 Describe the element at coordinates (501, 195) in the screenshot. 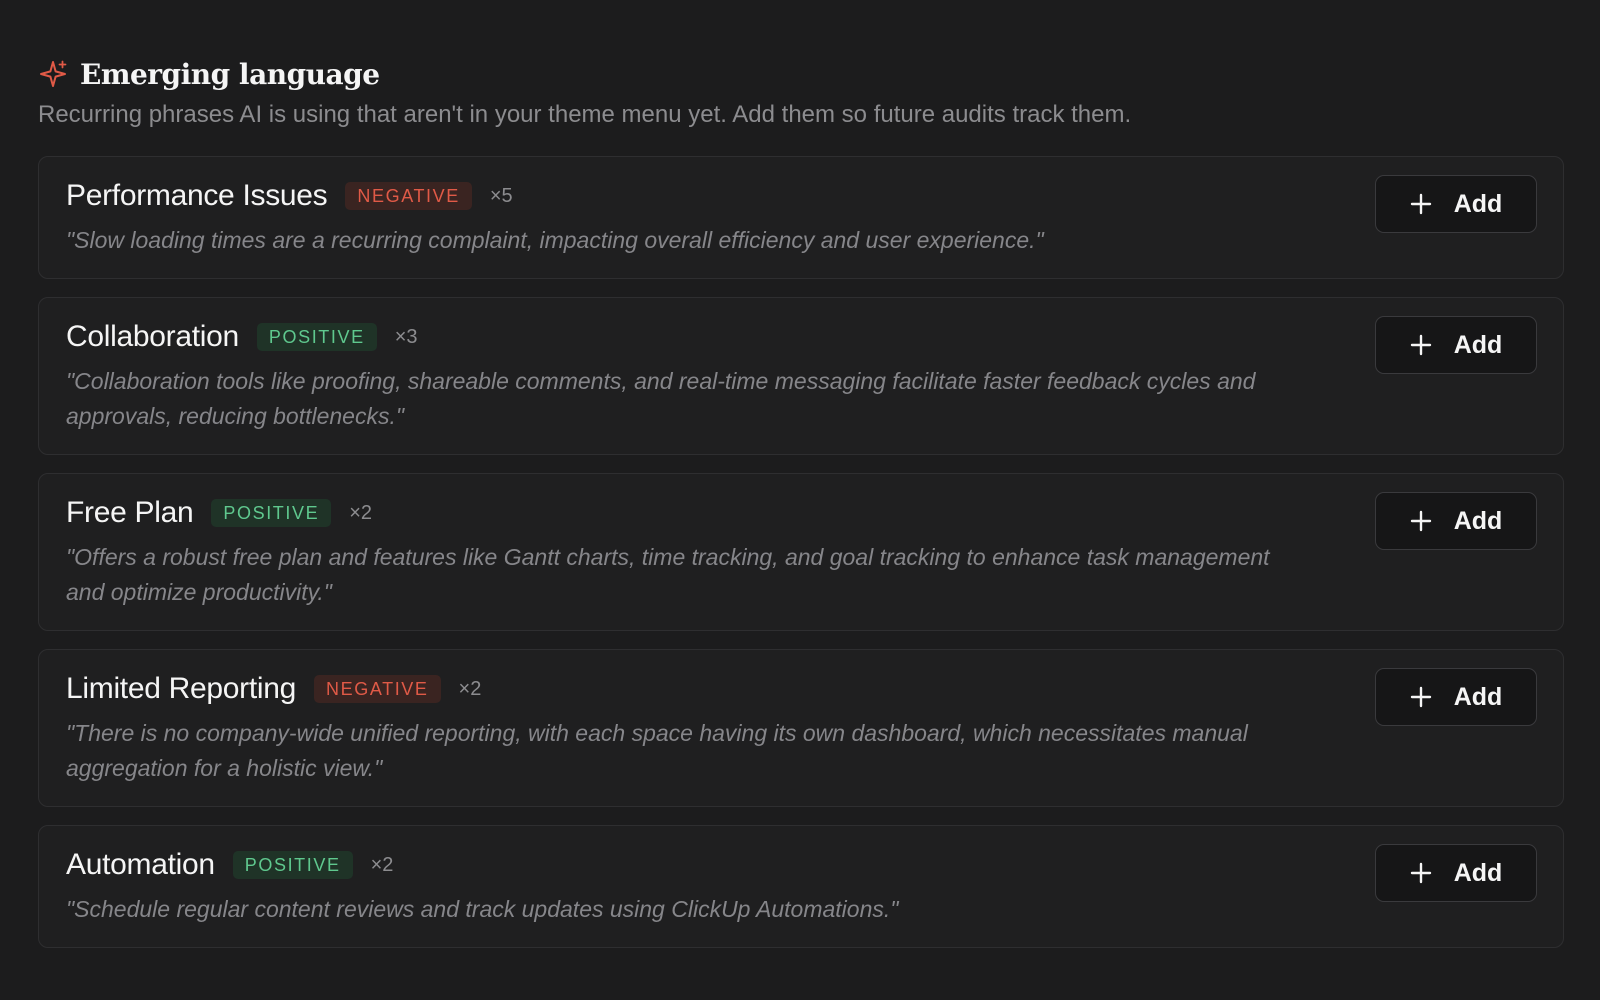

I see `occurrence-count: ×5` at that location.